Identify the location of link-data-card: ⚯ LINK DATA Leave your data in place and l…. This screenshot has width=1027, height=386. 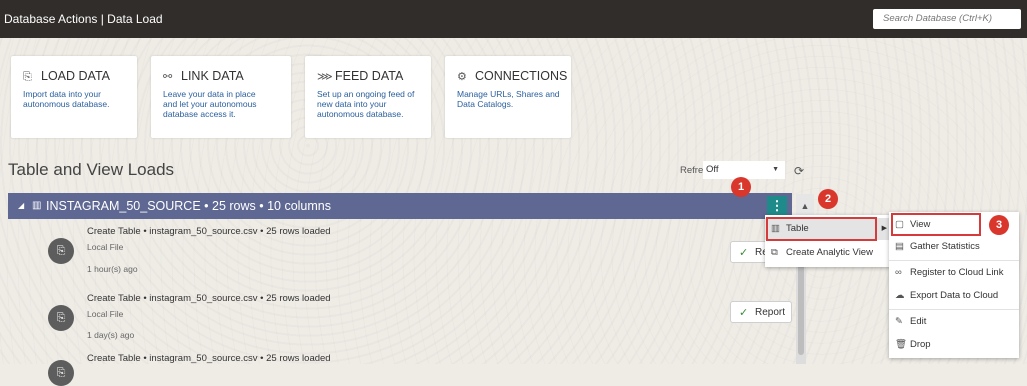
(221, 97).